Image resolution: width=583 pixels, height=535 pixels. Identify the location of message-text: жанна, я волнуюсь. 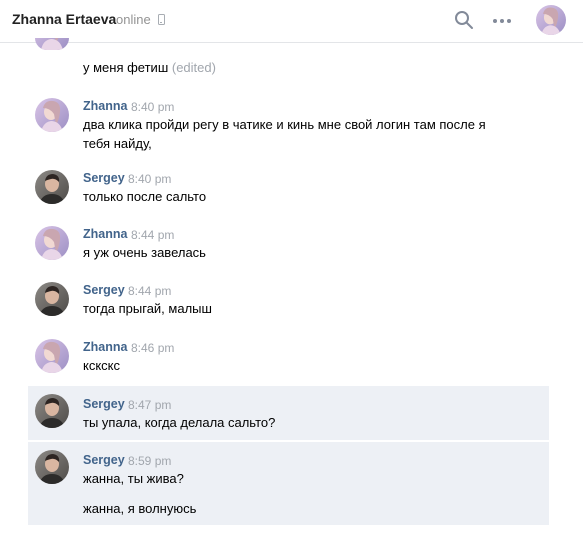
(298, 508).